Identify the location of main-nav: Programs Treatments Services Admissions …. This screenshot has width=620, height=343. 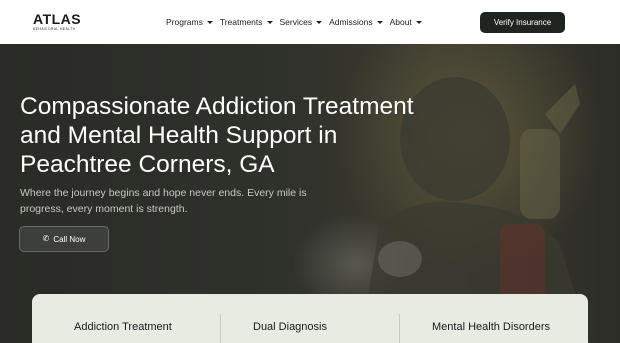
(297, 22).